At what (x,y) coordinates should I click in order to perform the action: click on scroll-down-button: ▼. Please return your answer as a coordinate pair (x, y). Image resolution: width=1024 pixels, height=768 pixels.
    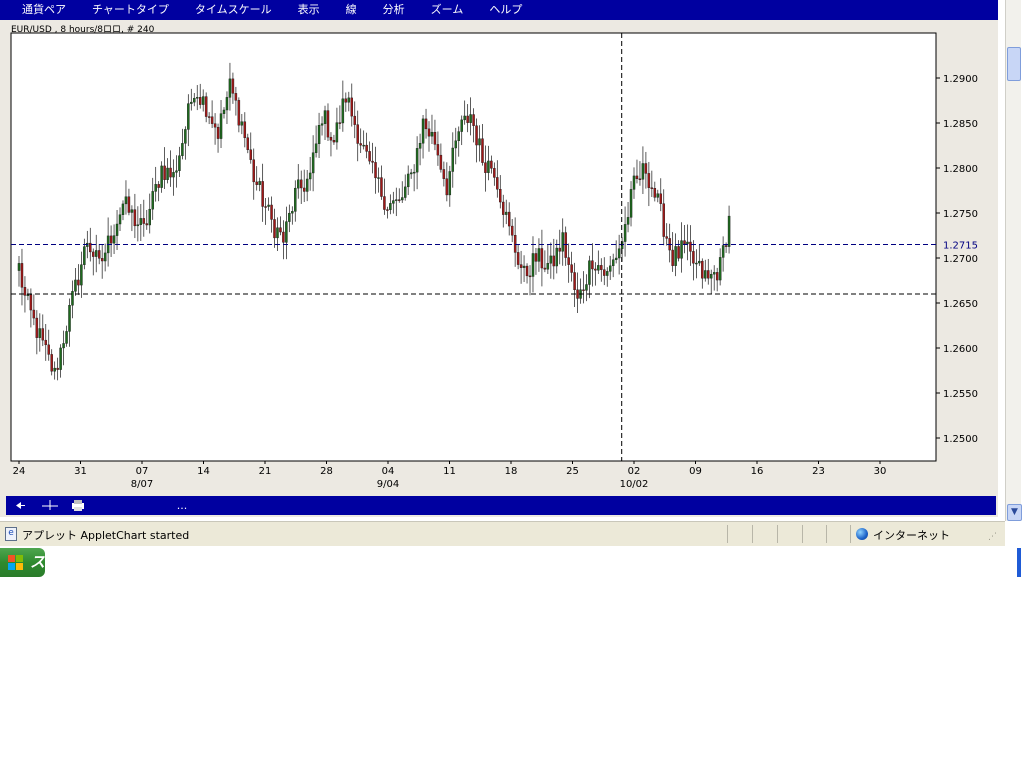
    Looking at the image, I should click on (1014, 512).